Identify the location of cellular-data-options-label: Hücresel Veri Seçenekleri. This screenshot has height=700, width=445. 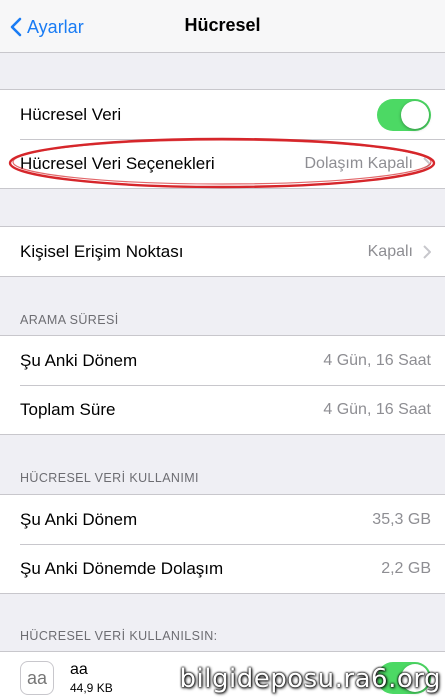
(117, 163).